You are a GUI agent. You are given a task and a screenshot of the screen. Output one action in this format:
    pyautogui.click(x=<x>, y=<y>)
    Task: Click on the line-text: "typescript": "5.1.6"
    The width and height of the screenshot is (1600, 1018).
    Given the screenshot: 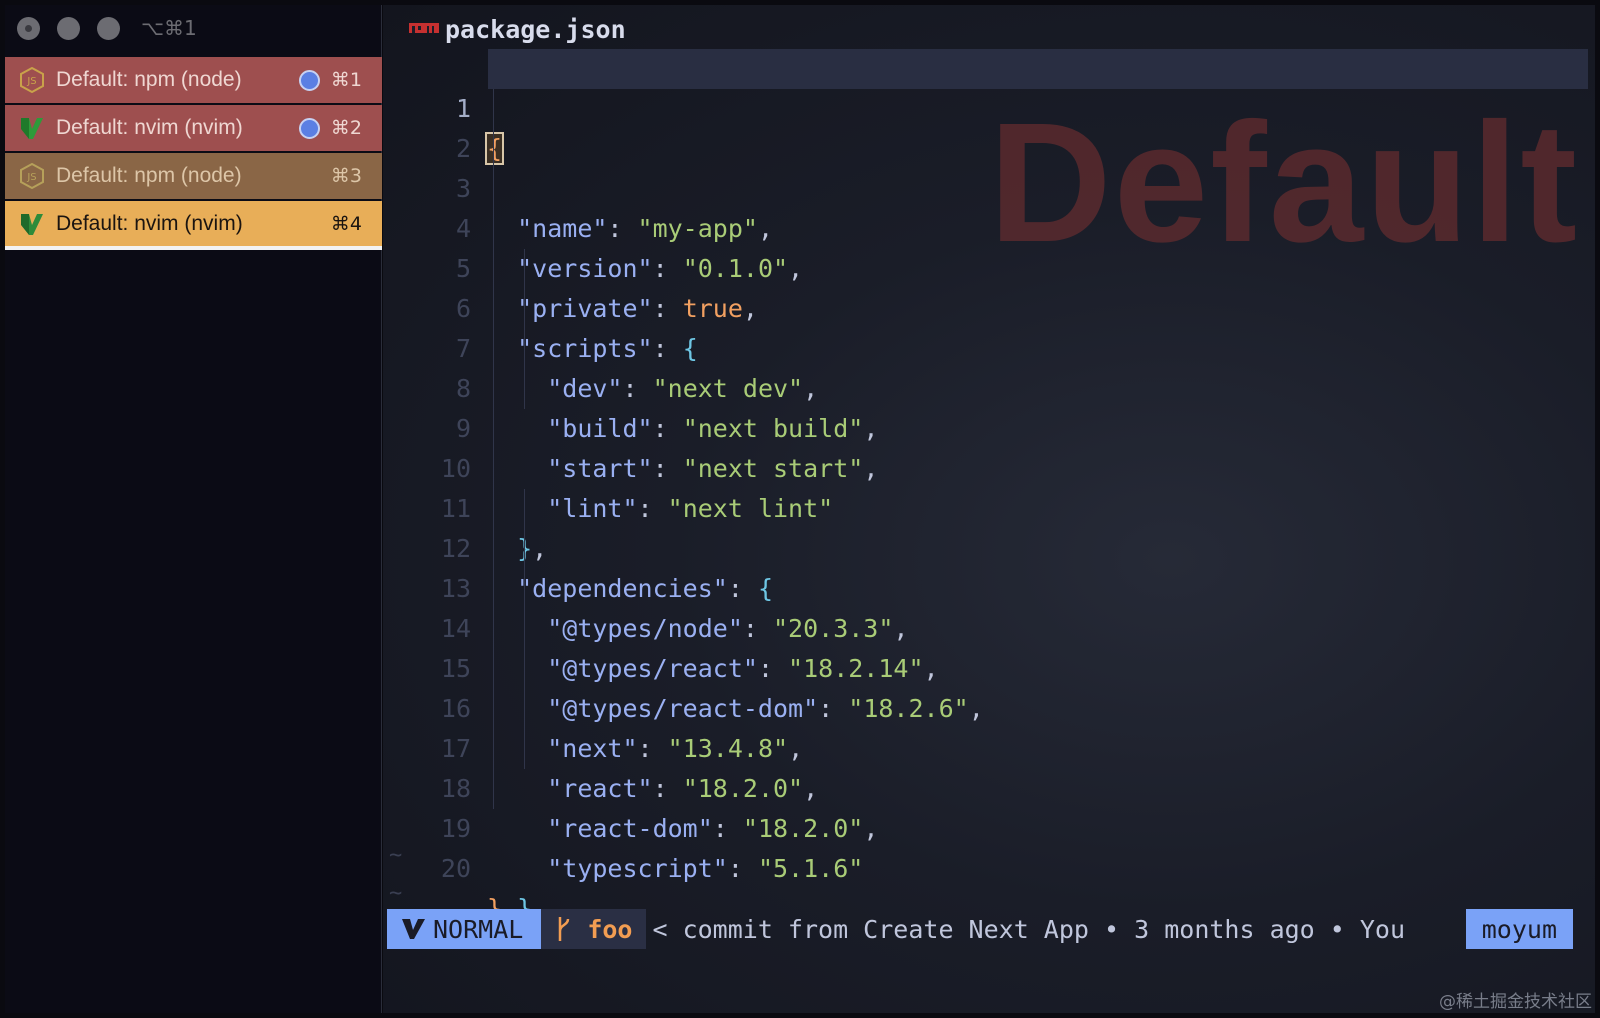 What is the action you would take?
    pyautogui.click(x=705, y=868)
    